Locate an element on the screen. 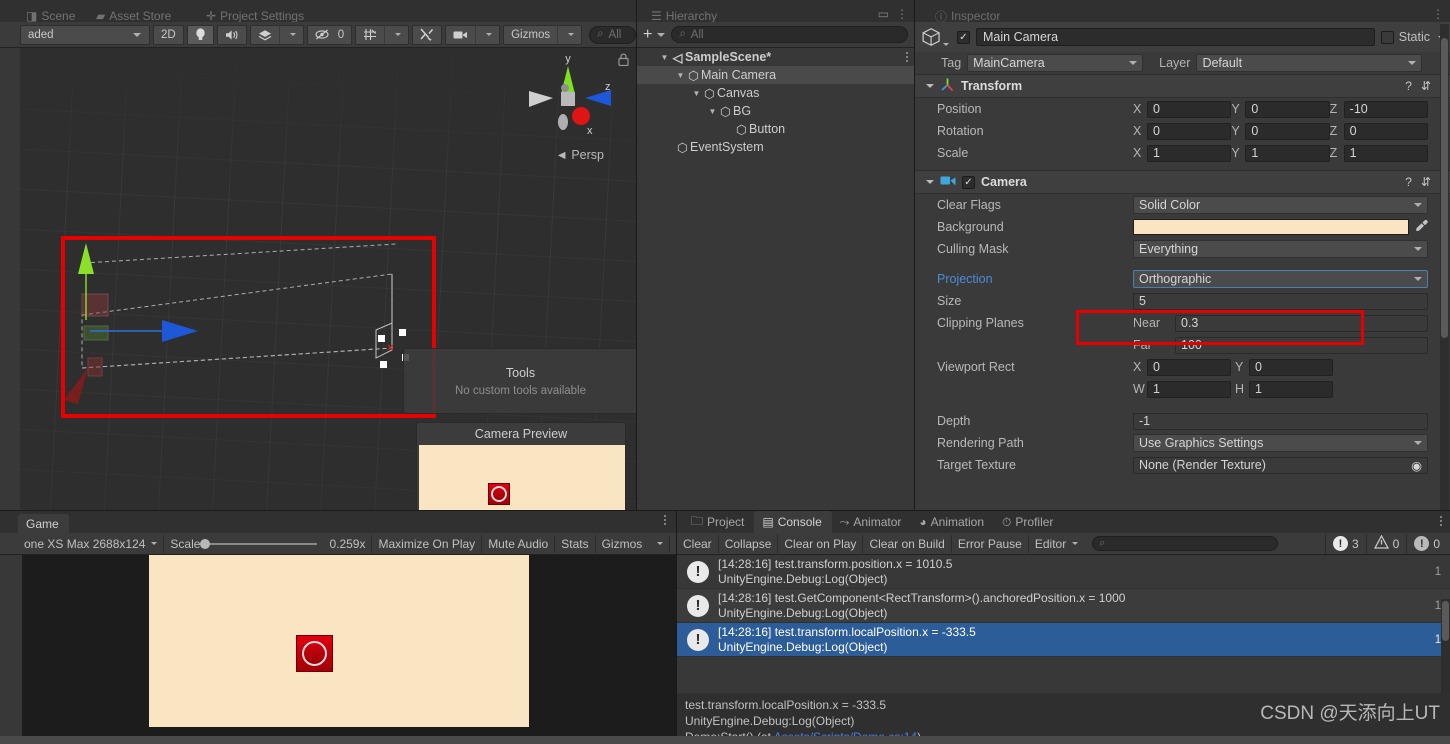 Image resolution: width=1450 pixels, height=744 pixels. position-x-input: 0 is located at coordinates (1189, 109).